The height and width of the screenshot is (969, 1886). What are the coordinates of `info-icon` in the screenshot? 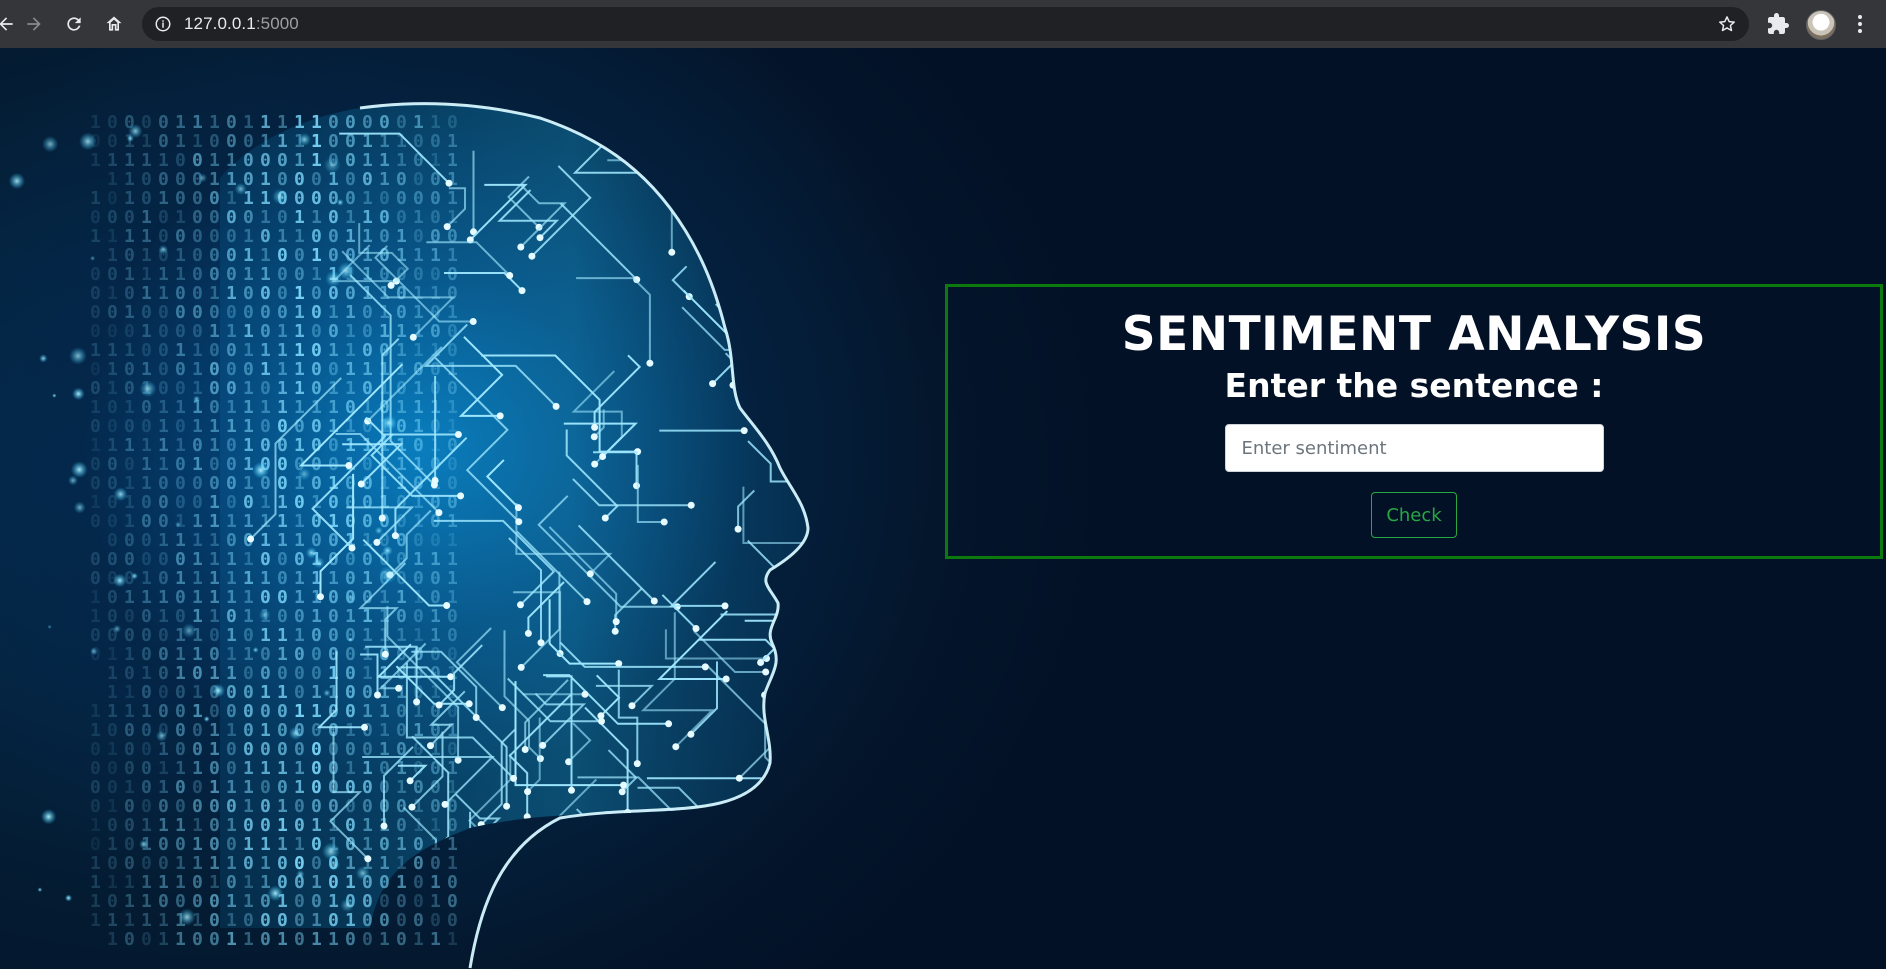 It's located at (163, 24).